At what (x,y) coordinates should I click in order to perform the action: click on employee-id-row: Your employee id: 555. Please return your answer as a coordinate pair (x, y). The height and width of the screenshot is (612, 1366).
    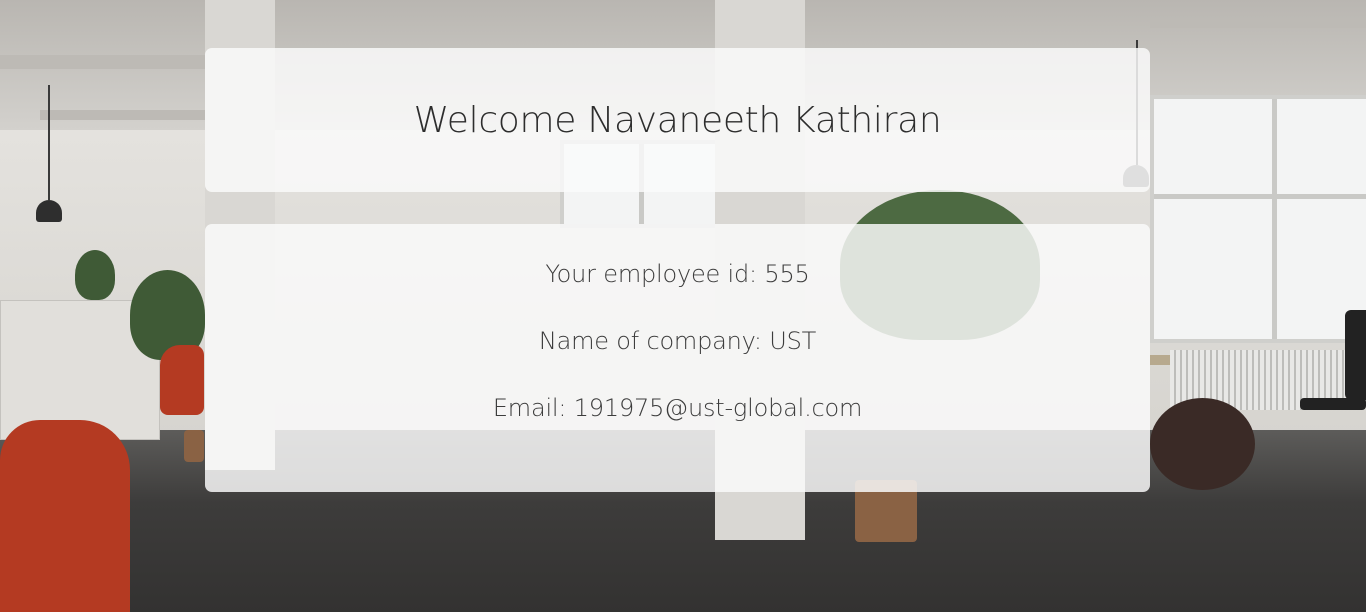
    Looking at the image, I should click on (677, 274).